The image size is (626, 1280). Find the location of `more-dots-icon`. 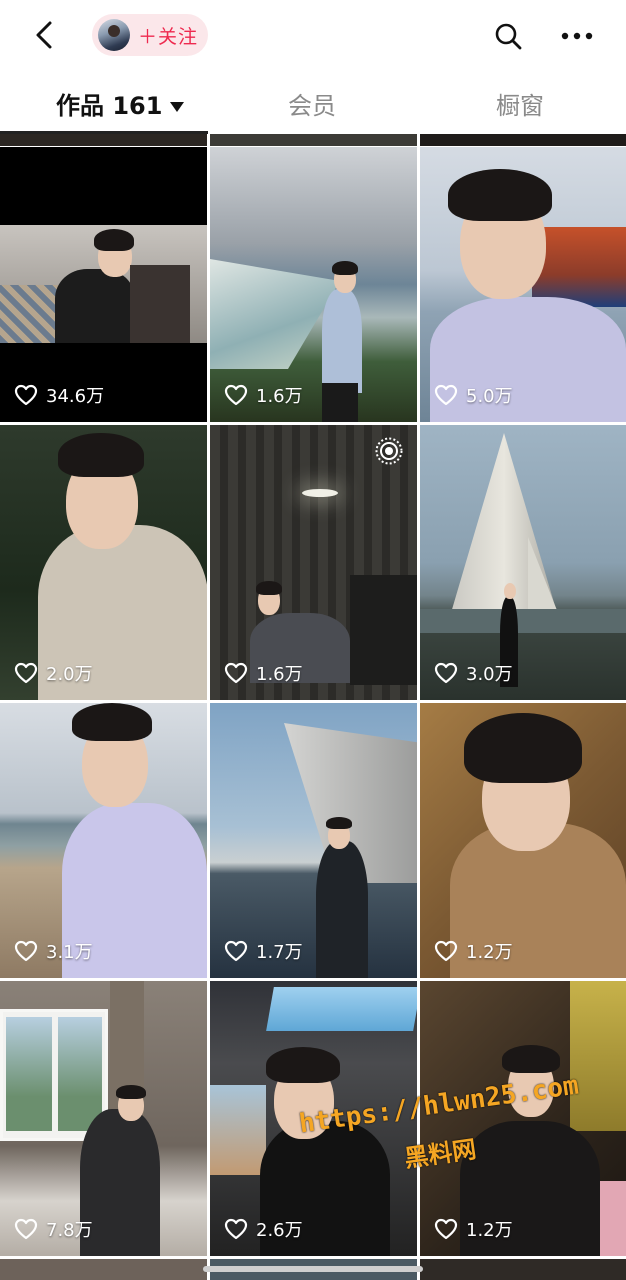

more-dots-icon is located at coordinates (577, 36).